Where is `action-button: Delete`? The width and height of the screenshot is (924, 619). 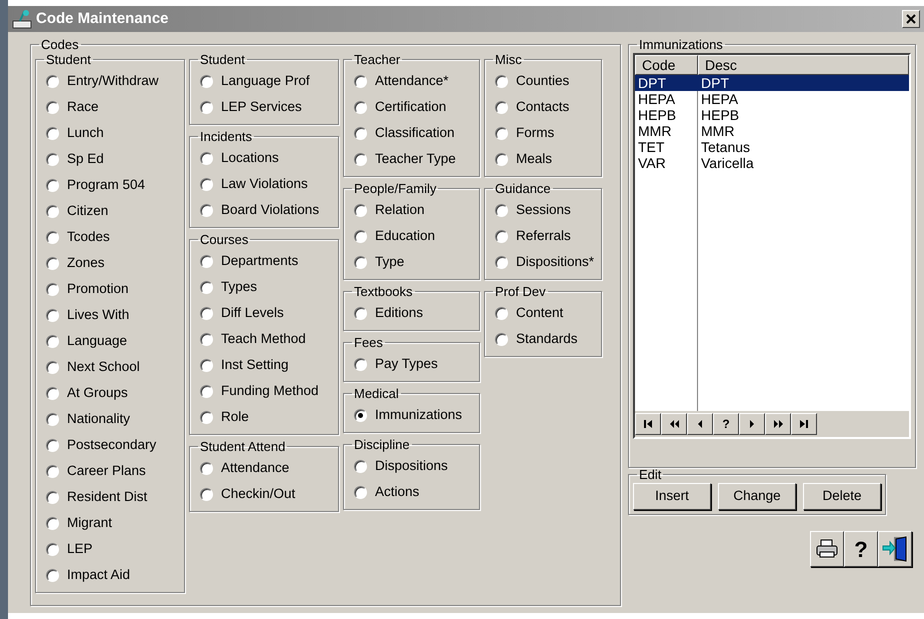
action-button: Delete is located at coordinates (842, 496).